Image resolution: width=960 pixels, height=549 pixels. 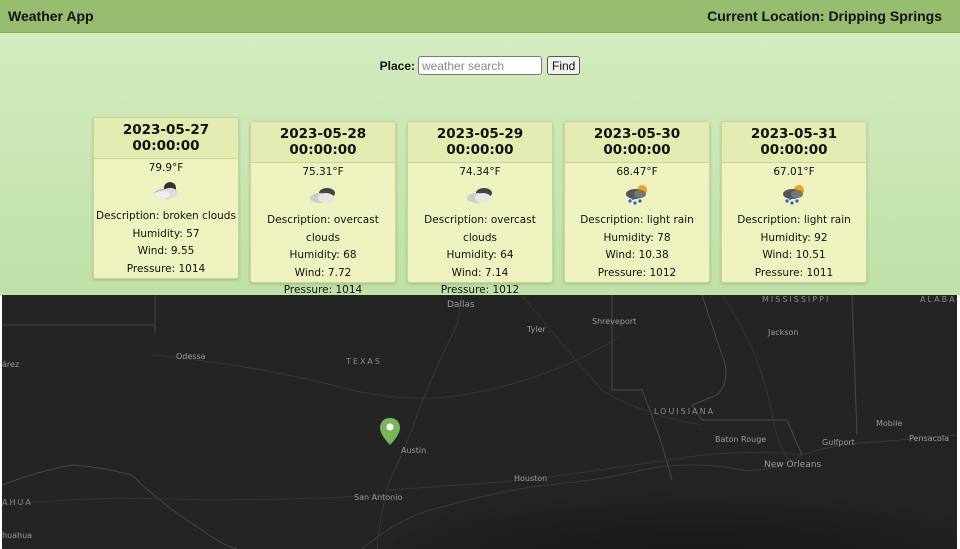 I want to click on map-label-mobile: Mobile, so click(x=889, y=423).